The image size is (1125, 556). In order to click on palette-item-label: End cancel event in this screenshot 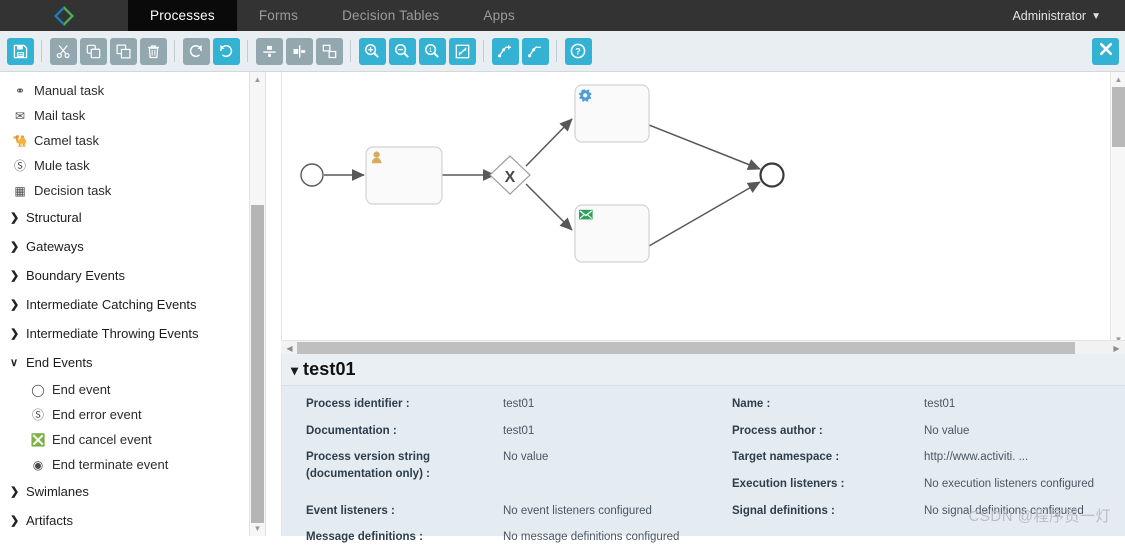, I will do `click(102, 439)`.